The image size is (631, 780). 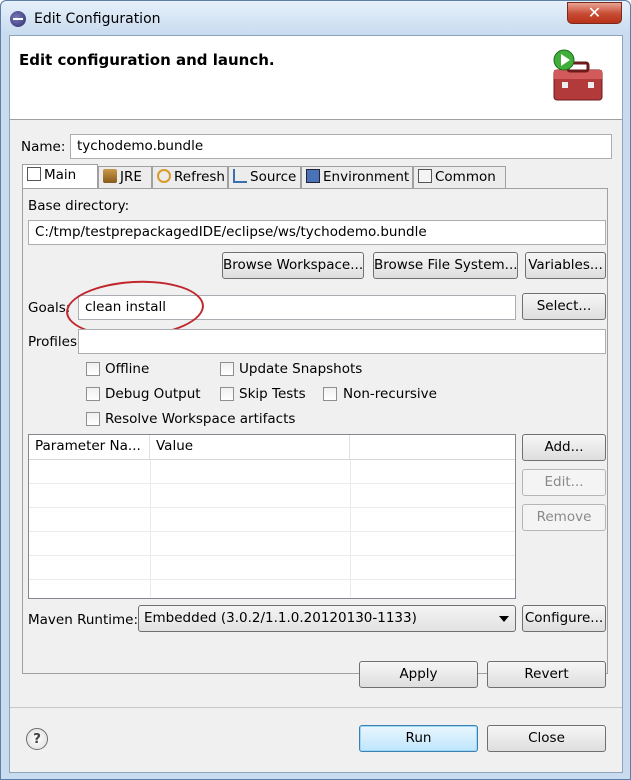 What do you see at coordinates (199, 177) in the screenshot?
I see `tab-refresh-label: Refresh` at bounding box center [199, 177].